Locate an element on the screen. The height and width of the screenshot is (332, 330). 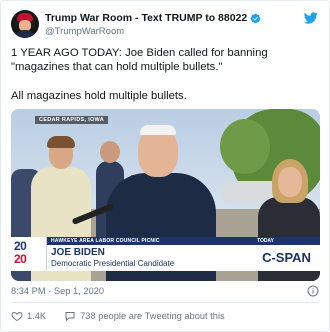
talking-count: 738 people are Tweeting about this is located at coordinates (152, 316).